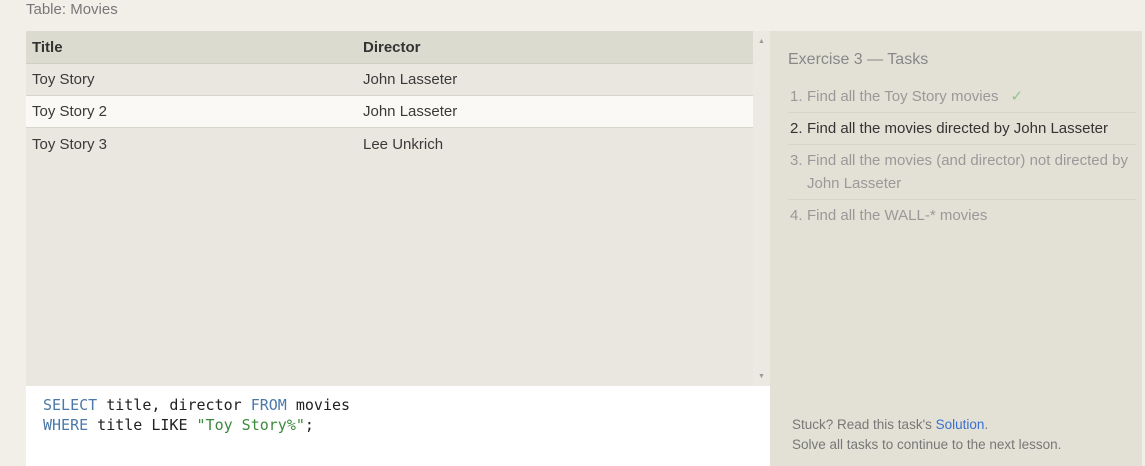 The height and width of the screenshot is (466, 1145). What do you see at coordinates (858, 59) in the screenshot?
I see `tasks-title: Exercise 3 — Tasks` at bounding box center [858, 59].